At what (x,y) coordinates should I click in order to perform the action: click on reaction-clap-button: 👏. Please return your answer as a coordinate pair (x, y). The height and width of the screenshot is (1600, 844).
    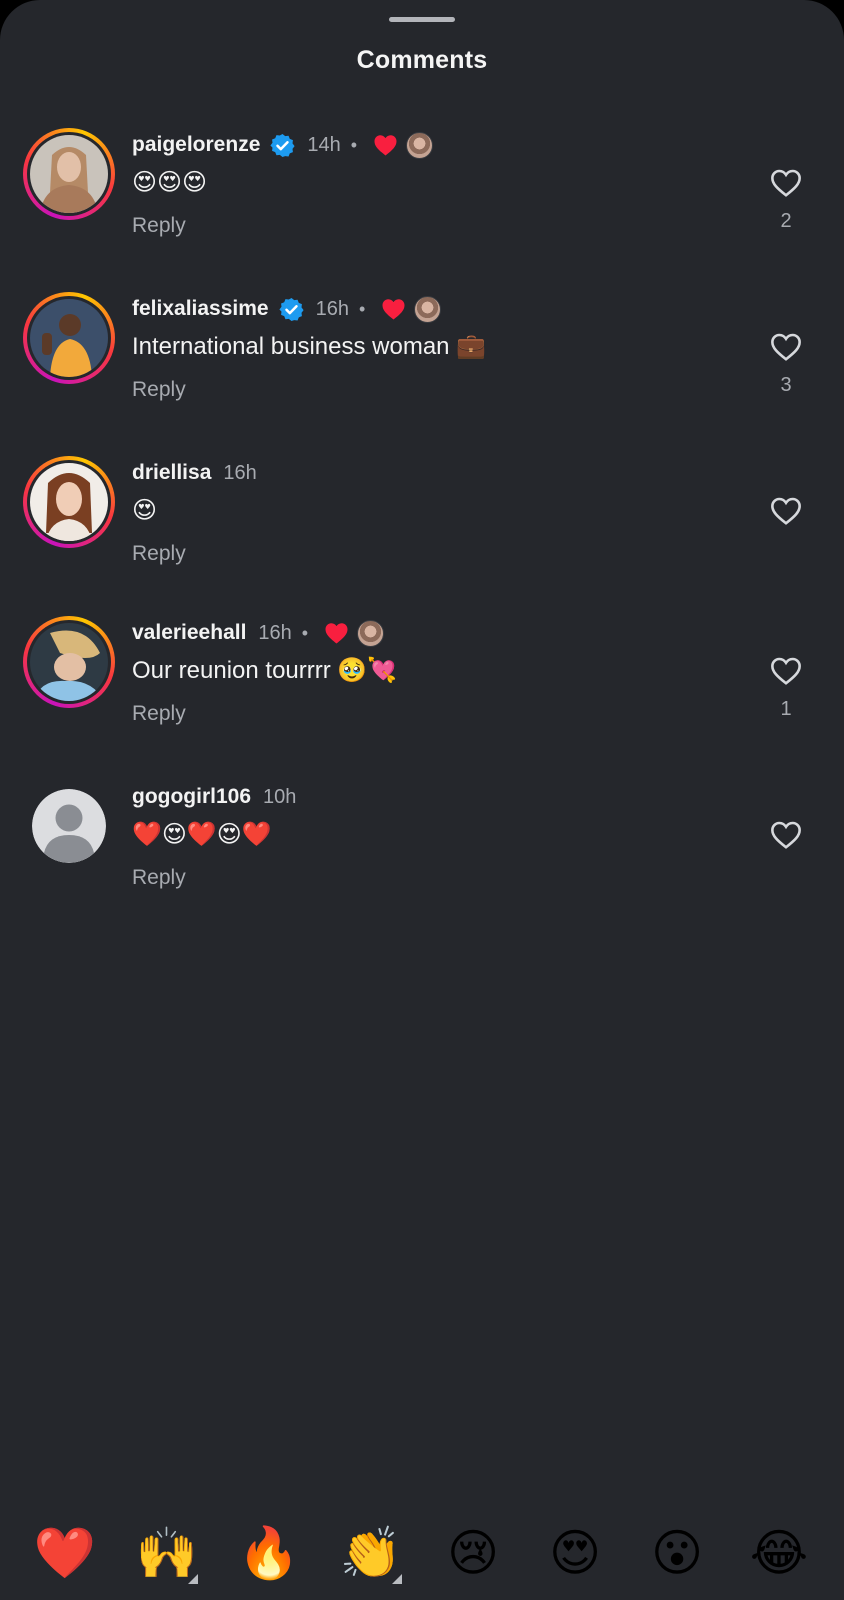
    Looking at the image, I should click on (371, 1553).